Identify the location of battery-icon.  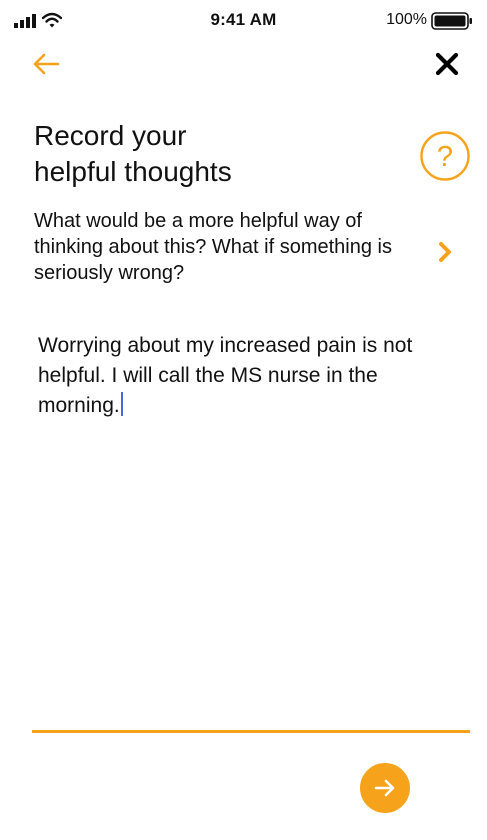
(451, 21).